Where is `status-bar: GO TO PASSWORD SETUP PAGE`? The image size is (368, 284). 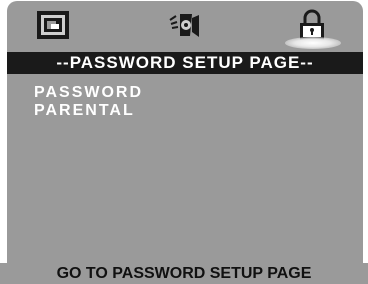
status-bar: GO TO PASSWORD SETUP PAGE is located at coordinates (184, 273).